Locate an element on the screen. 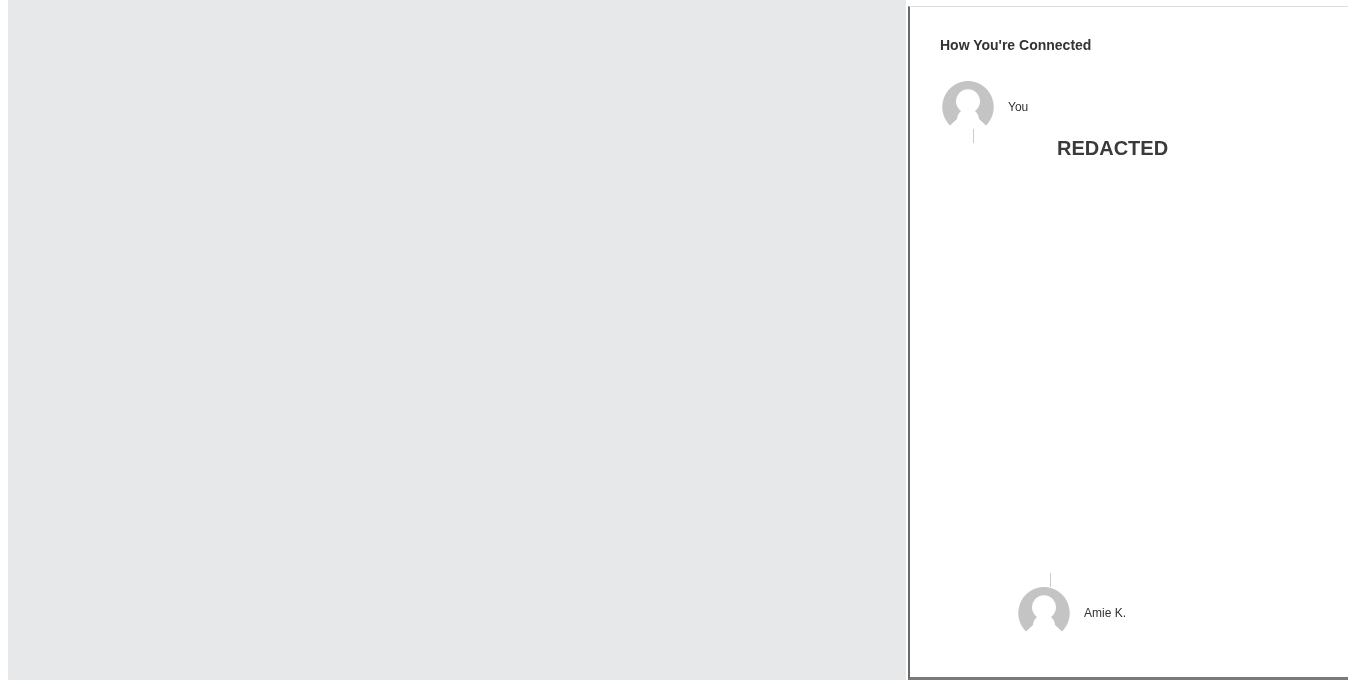 This screenshot has width=1354, height=684. section-title: How You're Connected is located at coordinates (1016, 45).